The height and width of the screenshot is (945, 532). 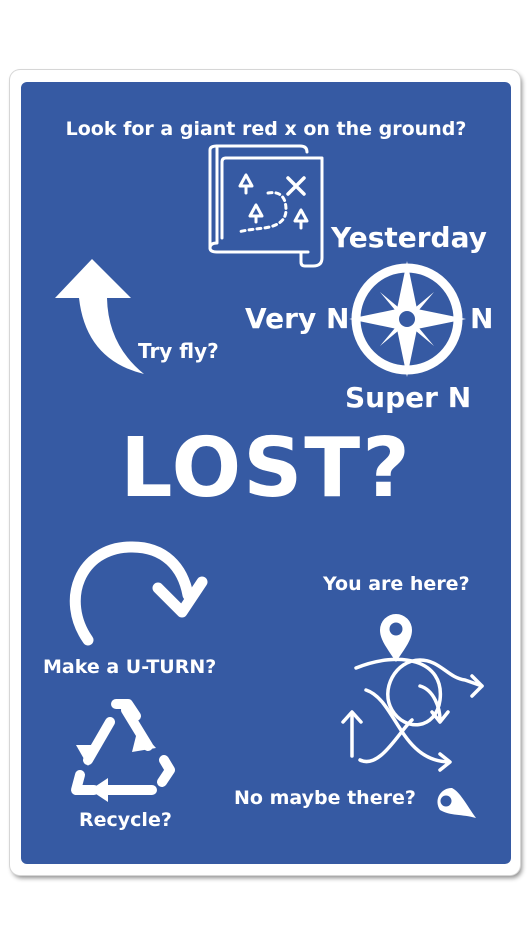 I want to click on location-question: You are here?, so click(x=396, y=584).